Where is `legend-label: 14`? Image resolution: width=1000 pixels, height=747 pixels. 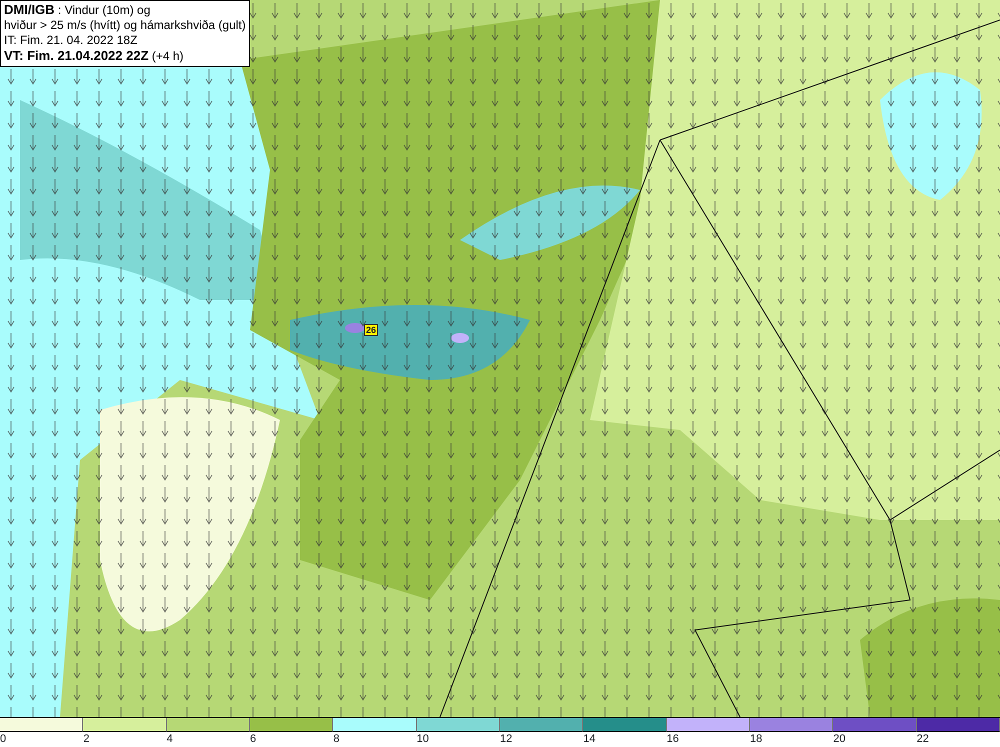 legend-label: 14 is located at coordinates (589, 739).